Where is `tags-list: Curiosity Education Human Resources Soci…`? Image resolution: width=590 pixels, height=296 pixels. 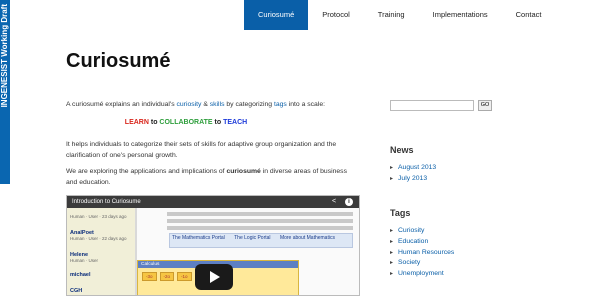
tags-list: Curiosity Education Human Resources Soci… is located at coordinates (422, 253).